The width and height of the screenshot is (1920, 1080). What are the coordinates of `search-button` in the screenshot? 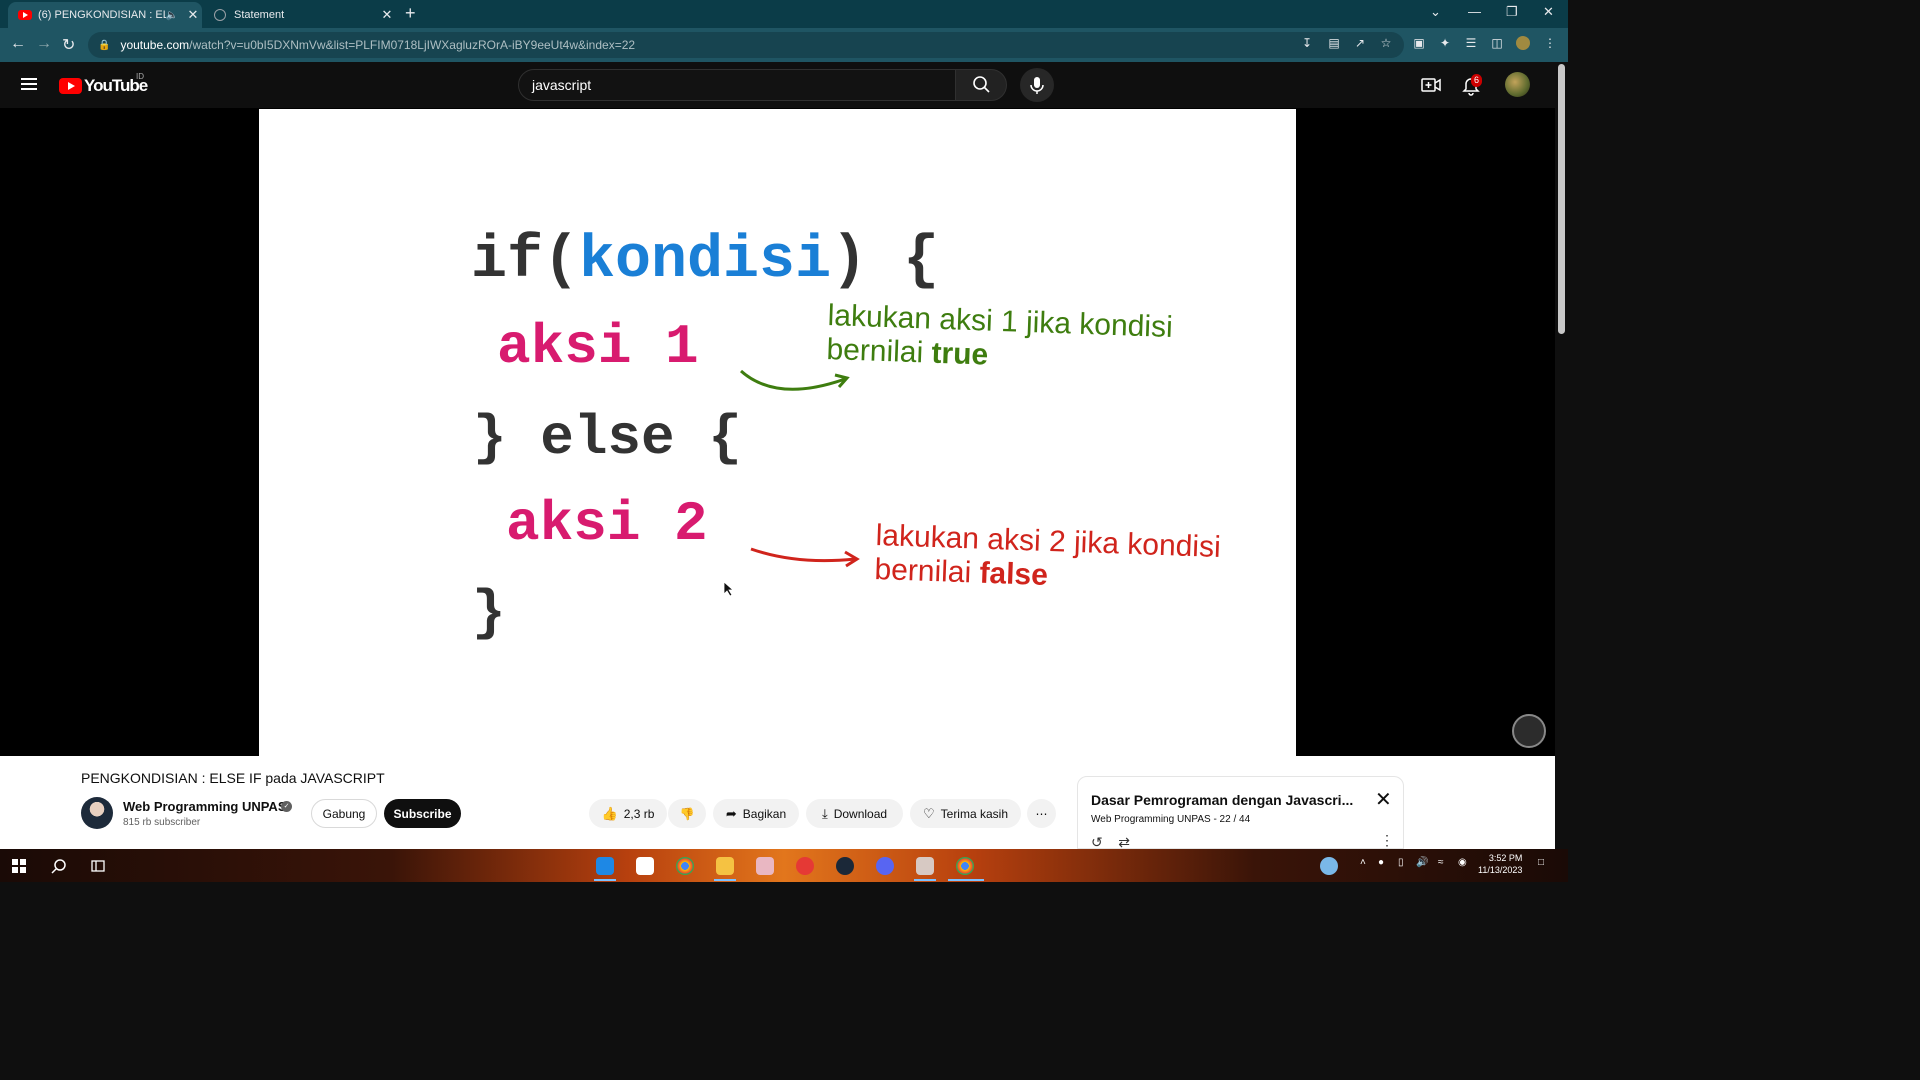 It's located at (981, 85).